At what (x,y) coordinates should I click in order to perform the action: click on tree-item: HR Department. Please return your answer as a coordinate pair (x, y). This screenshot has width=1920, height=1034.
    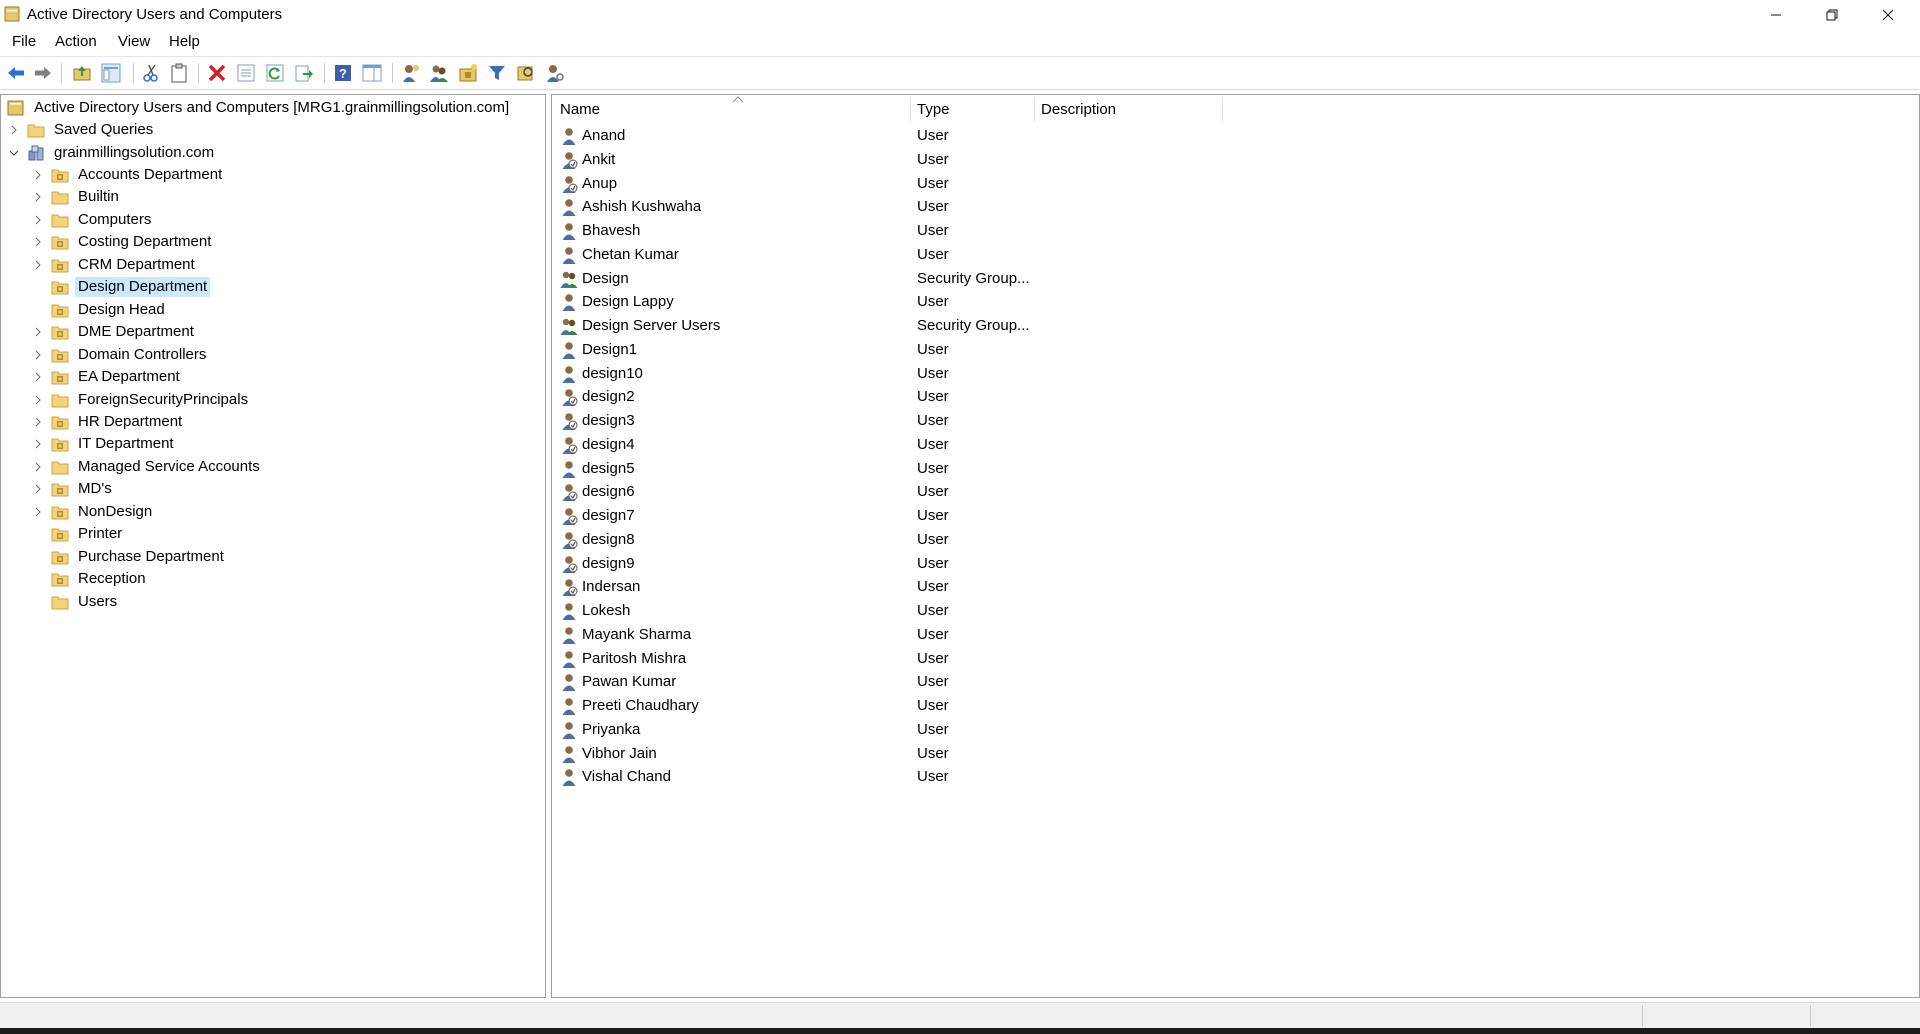
    Looking at the image, I should click on (108, 422).